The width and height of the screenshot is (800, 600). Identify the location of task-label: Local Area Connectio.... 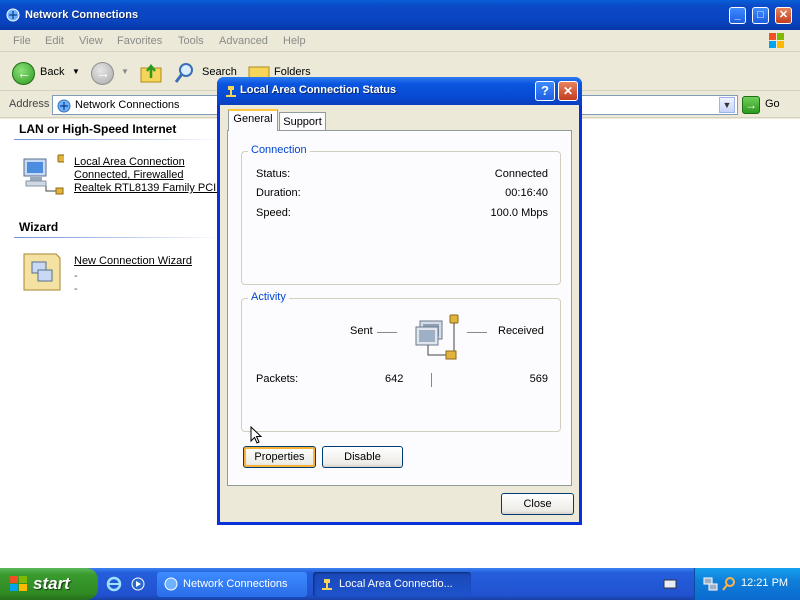
(396, 584).